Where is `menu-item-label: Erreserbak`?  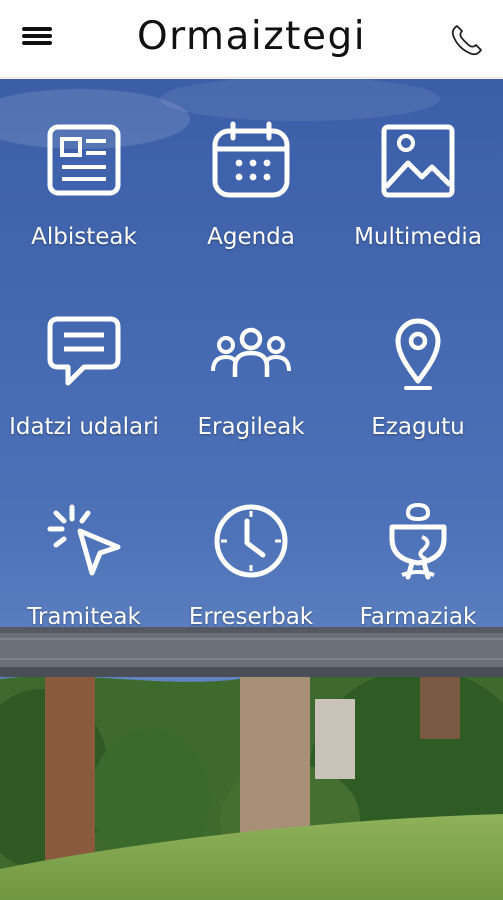
menu-item-label: Erreserbak is located at coordinates (251, 617).